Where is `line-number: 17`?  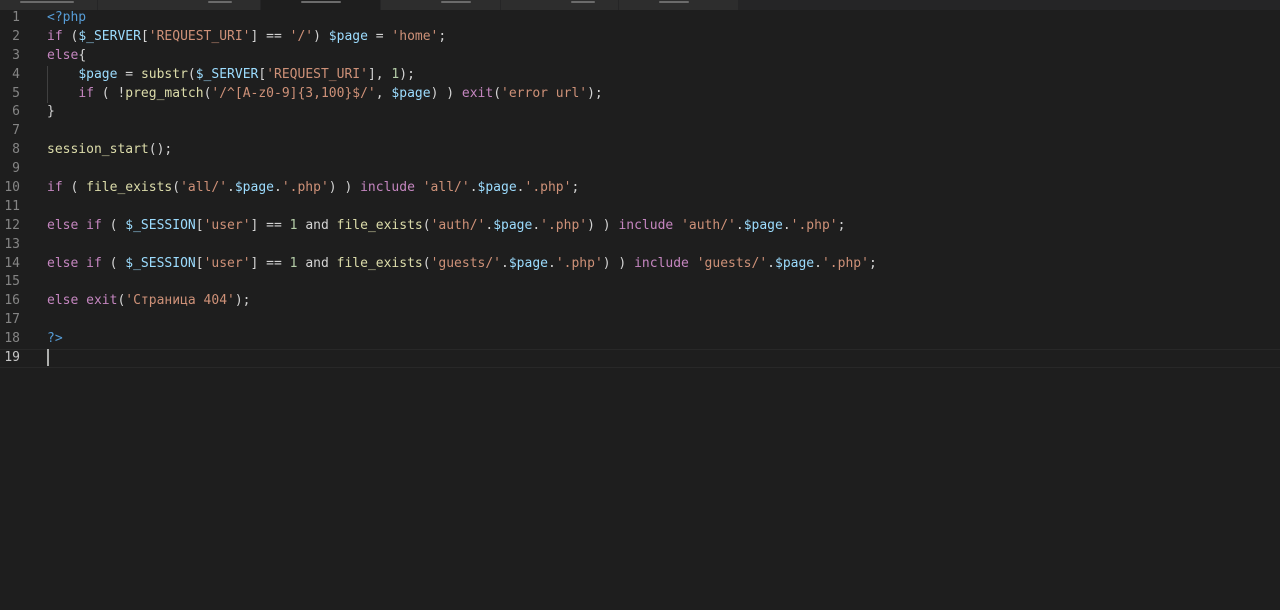
line-number: 17 is located at coordinates (12, 320).